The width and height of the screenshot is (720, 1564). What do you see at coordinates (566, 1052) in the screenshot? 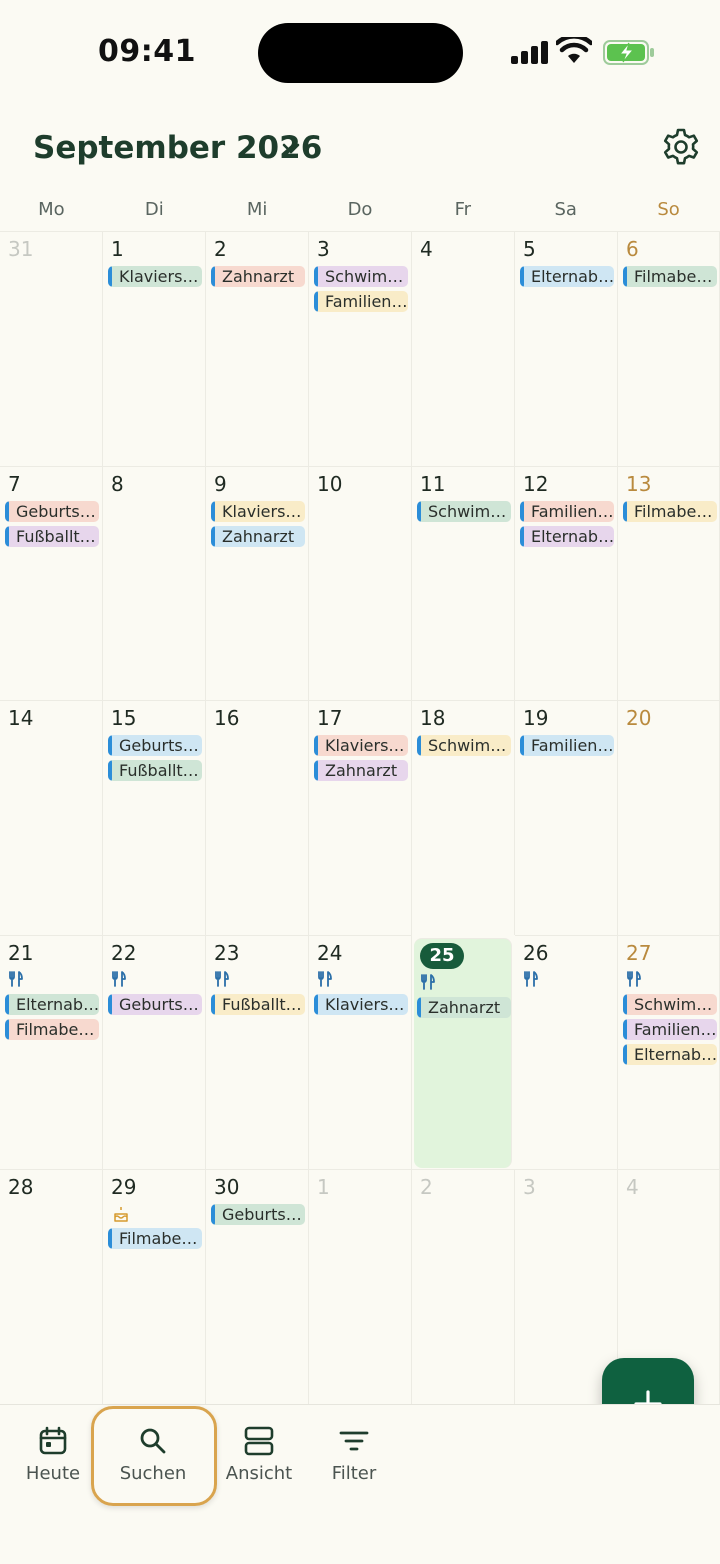
I see `day-cell: 26` at bounding box center [566, 1052].